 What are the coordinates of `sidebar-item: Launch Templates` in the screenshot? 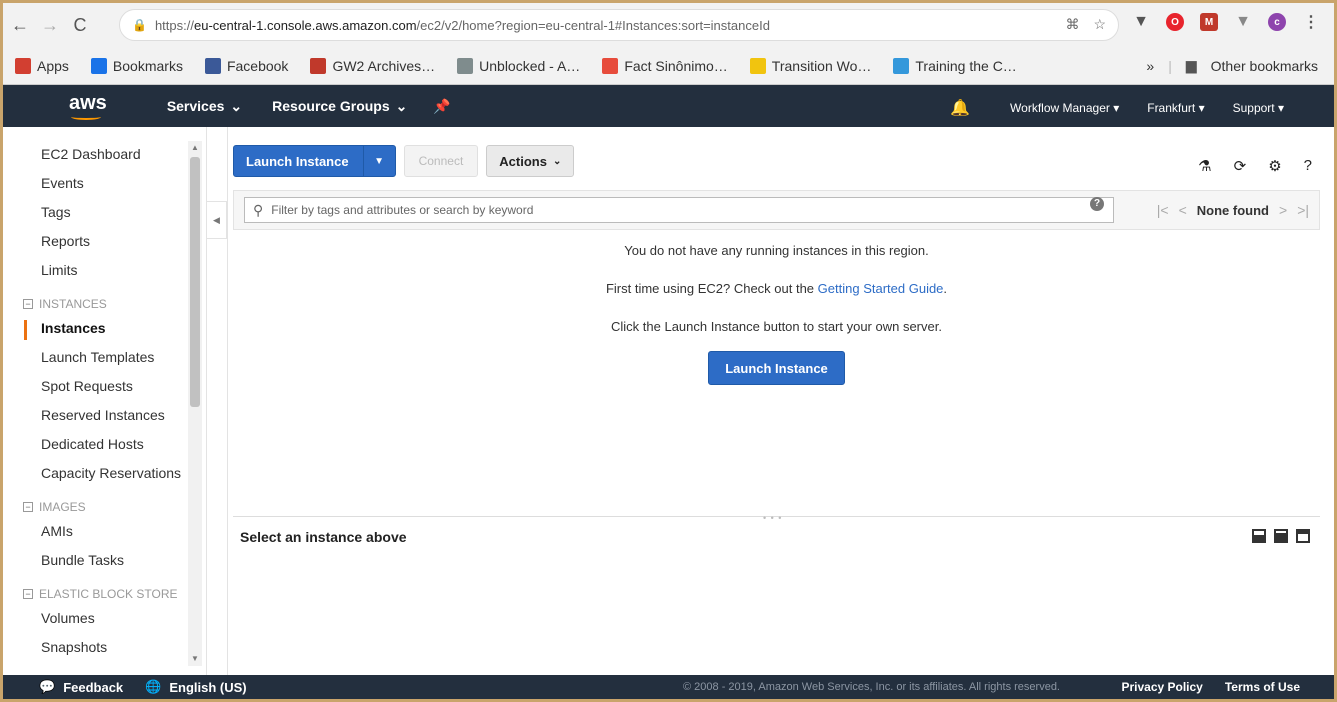 It's located at (111, 361).